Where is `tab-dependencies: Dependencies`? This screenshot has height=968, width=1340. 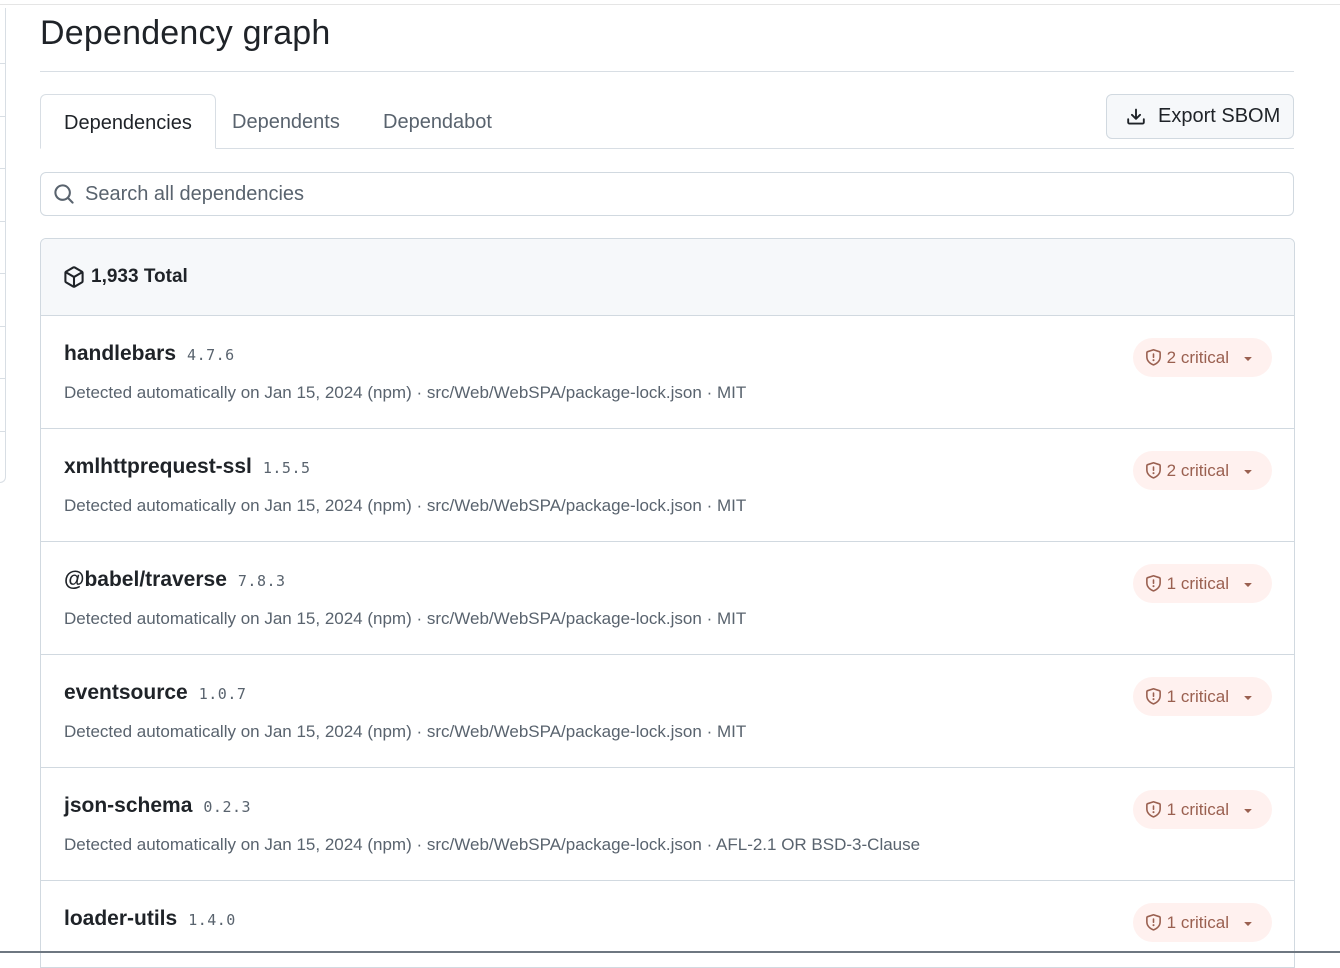 tab-dependencies: Dependencies is located at coordinates (128, 121).